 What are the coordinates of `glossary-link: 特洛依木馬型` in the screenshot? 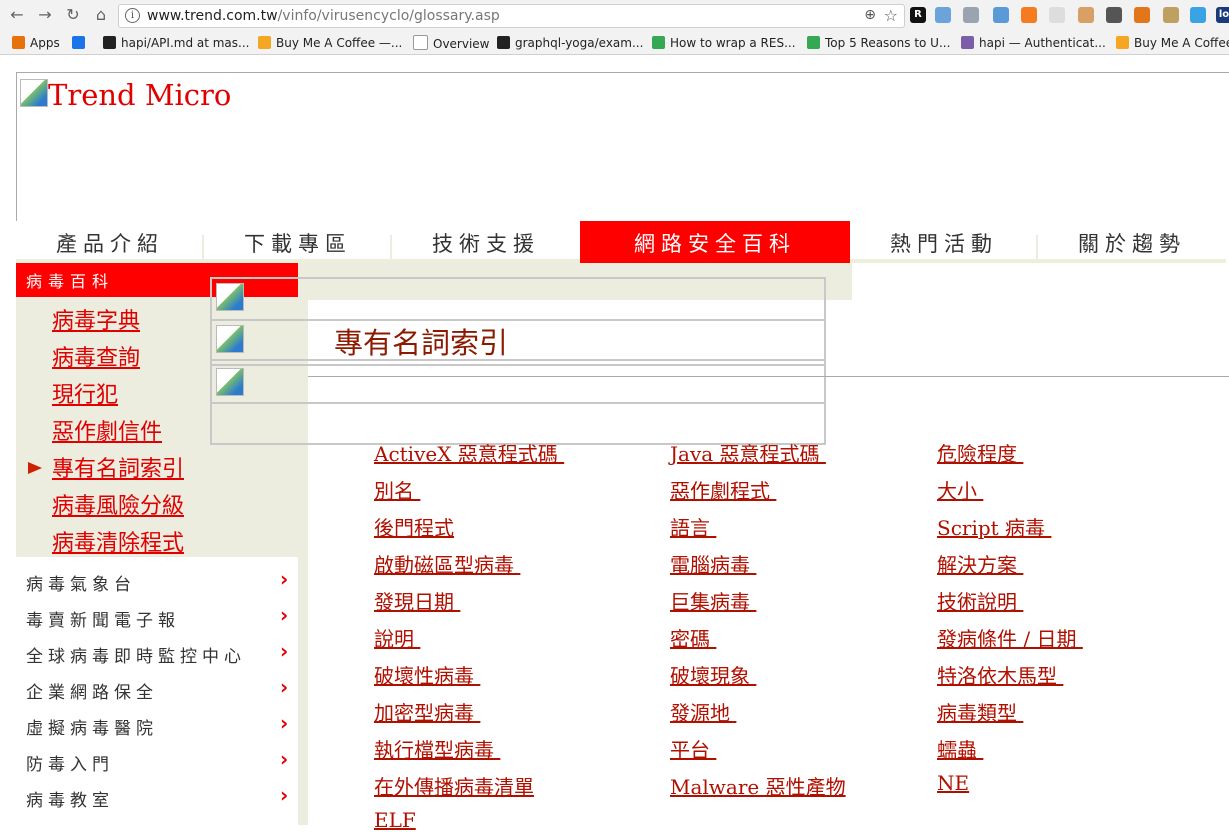 It's located at (1000, 674).